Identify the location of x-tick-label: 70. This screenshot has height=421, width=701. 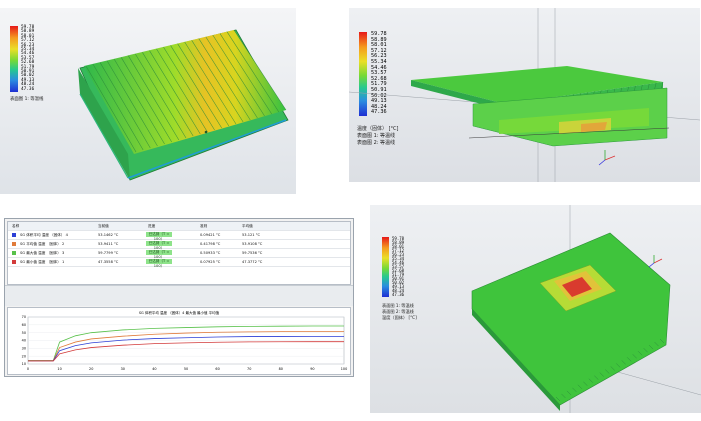
(249, 369).